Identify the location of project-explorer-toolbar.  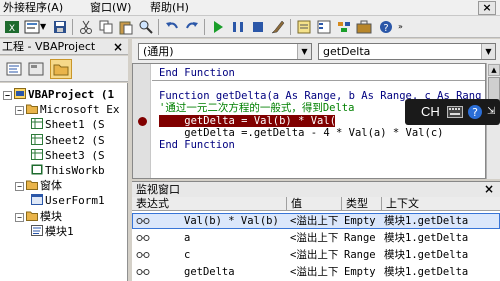
(64, 69).